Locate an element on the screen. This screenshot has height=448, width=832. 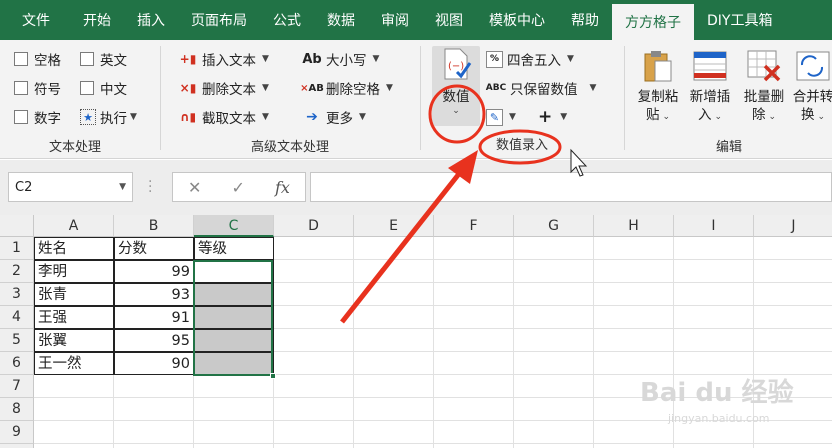
column-header-i: I is located at coordinates (714, 226).